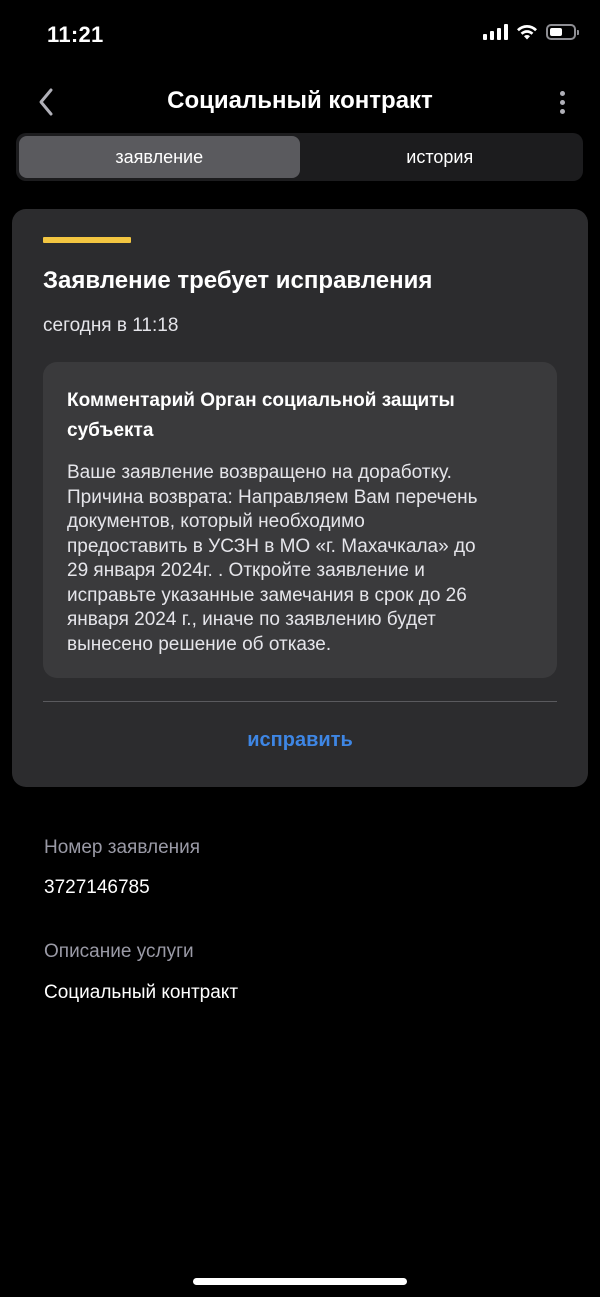 The image size is (600, 1297). I want to click on tab-application: заявление, so click(159, 157).